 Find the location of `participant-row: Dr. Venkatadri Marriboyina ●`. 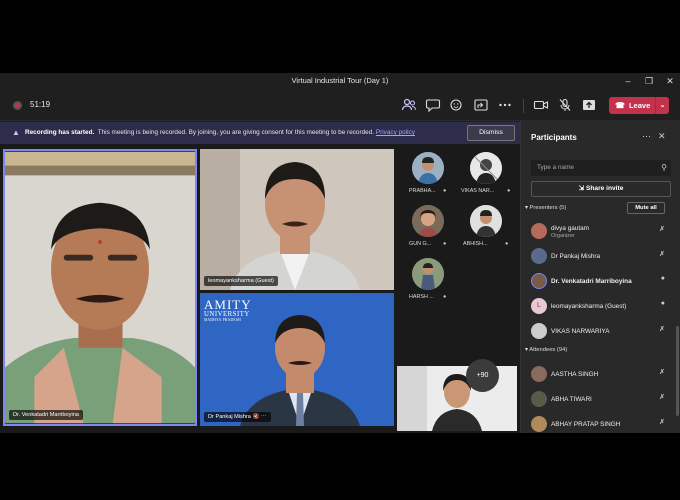

participant-row: Dr. Venkatadri Marriboyina ● is located at coordinates (599, 281).